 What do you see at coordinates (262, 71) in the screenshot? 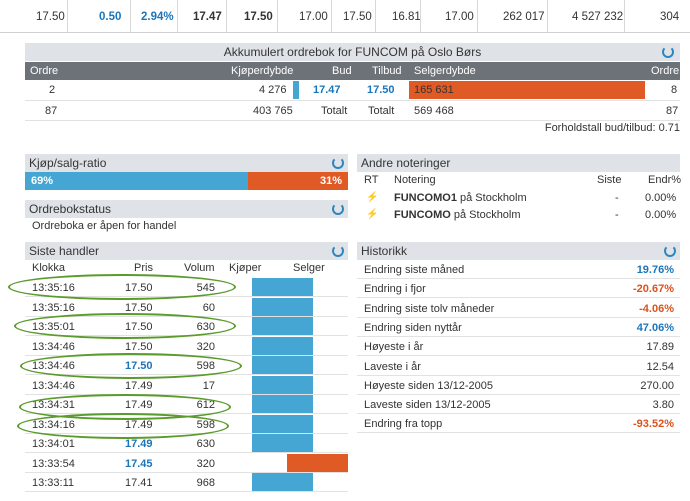
I see `orderbook-col-buy-depth: Kjøperdybde` at bounding box center [262, 71].